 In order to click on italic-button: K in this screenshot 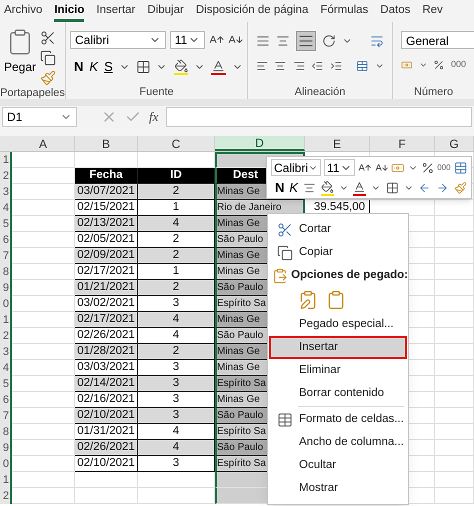, I will do `click(93, 66)`.